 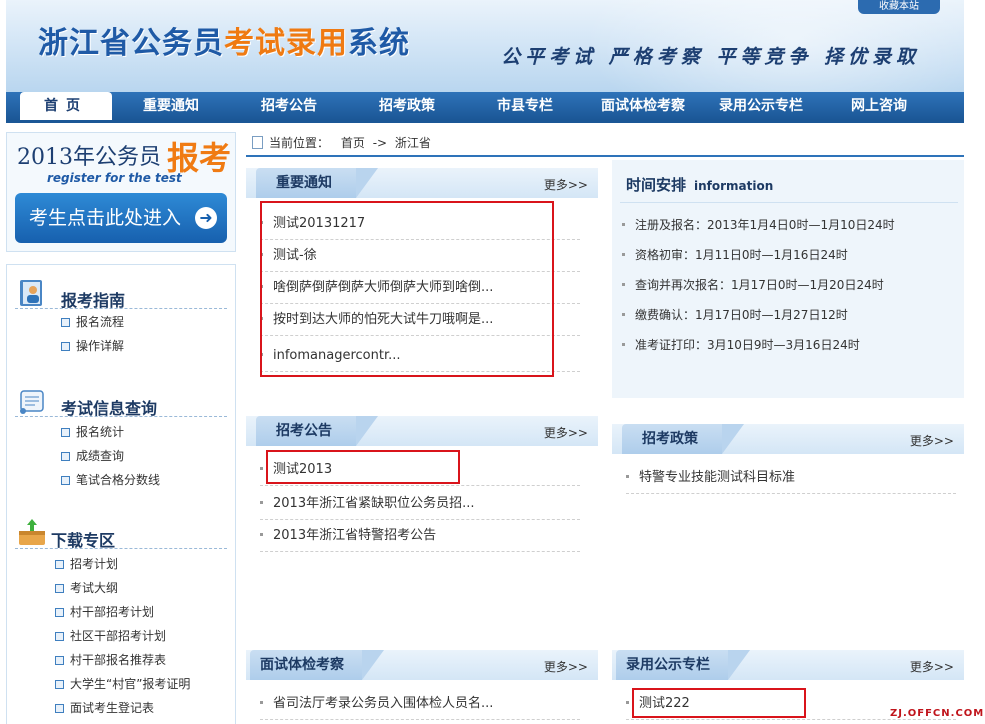 I want to click on sidebar-title-guide: 报考指南, so click(x=93, y=300).